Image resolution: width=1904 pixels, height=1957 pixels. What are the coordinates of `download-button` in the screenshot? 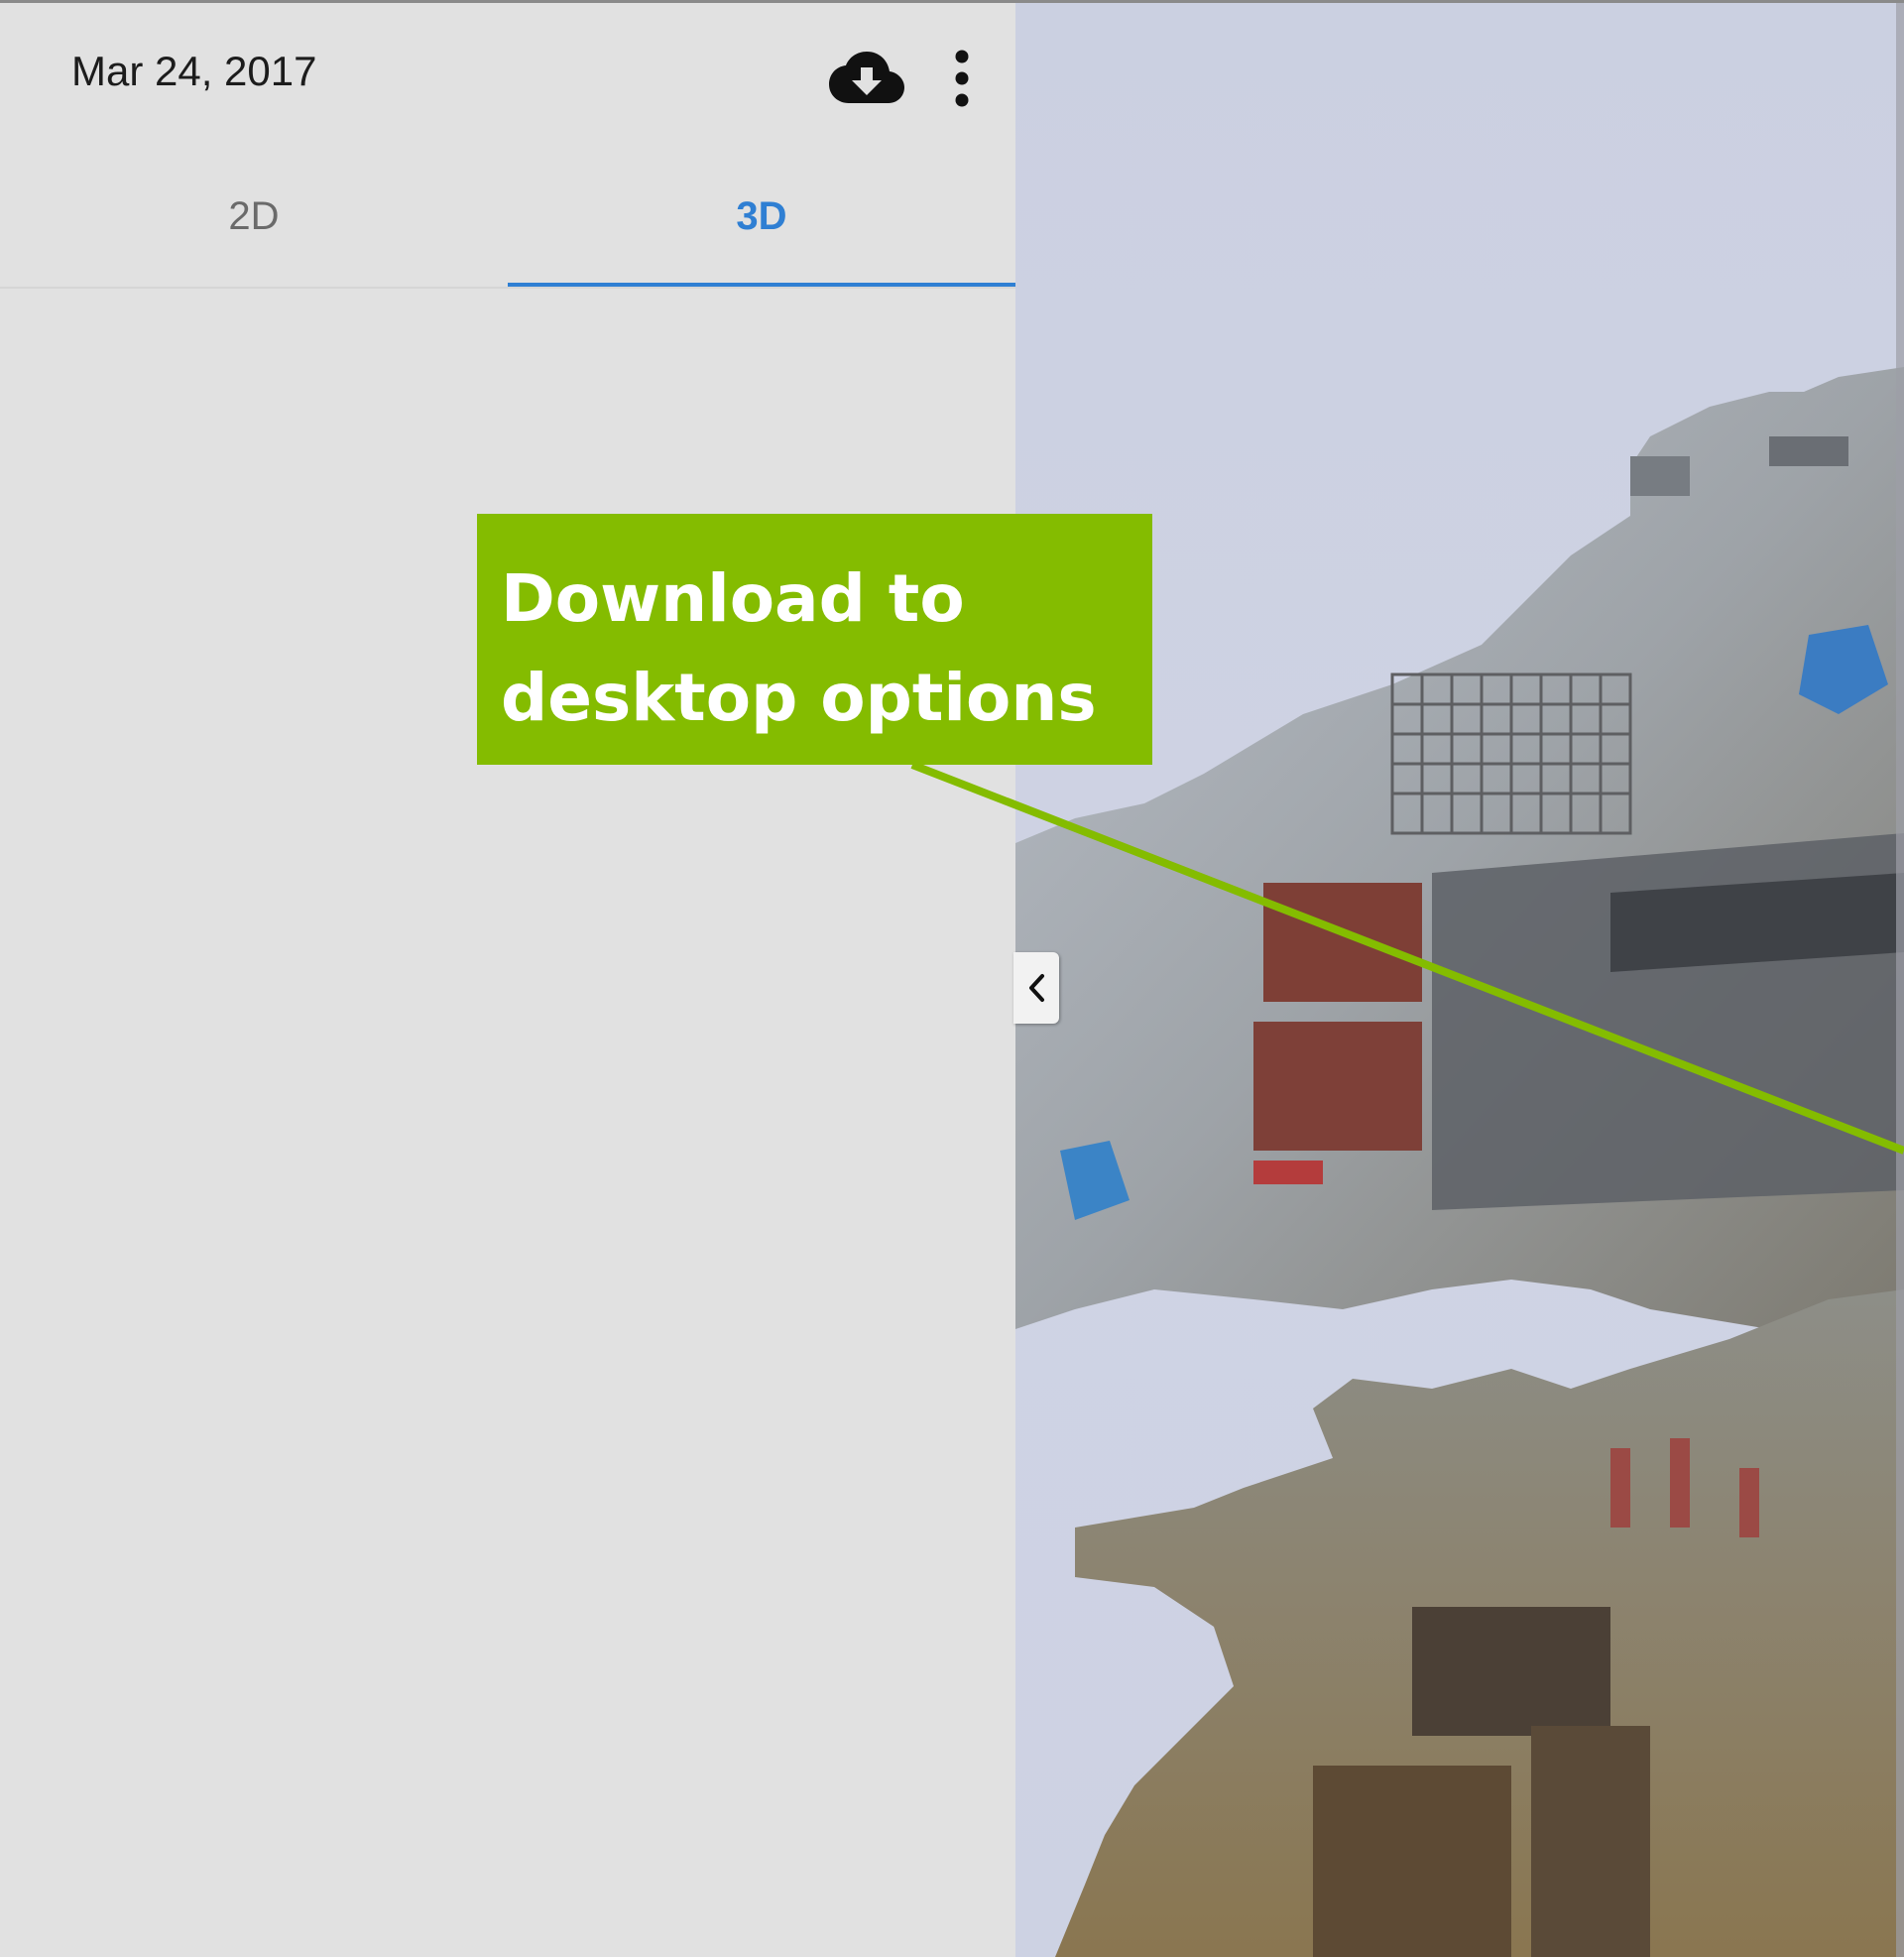 It's located at (866, 77).